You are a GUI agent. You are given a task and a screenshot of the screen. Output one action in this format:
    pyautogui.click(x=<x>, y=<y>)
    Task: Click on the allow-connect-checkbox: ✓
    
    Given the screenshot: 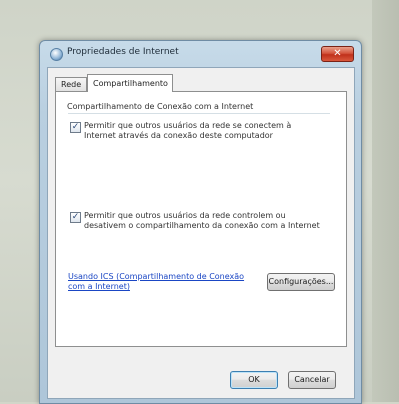 What is the action you would take?
    pyautogui.click(x=75, y=127)
    